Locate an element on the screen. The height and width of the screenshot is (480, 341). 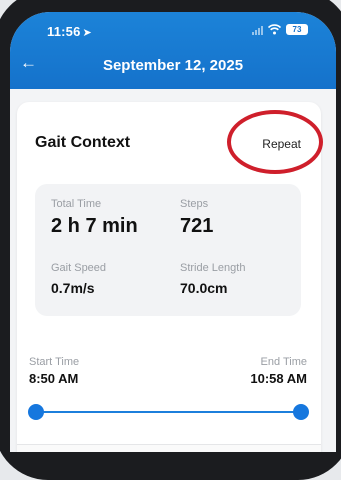
stat-label: Gait Speed is located at coordinates (79, 268).